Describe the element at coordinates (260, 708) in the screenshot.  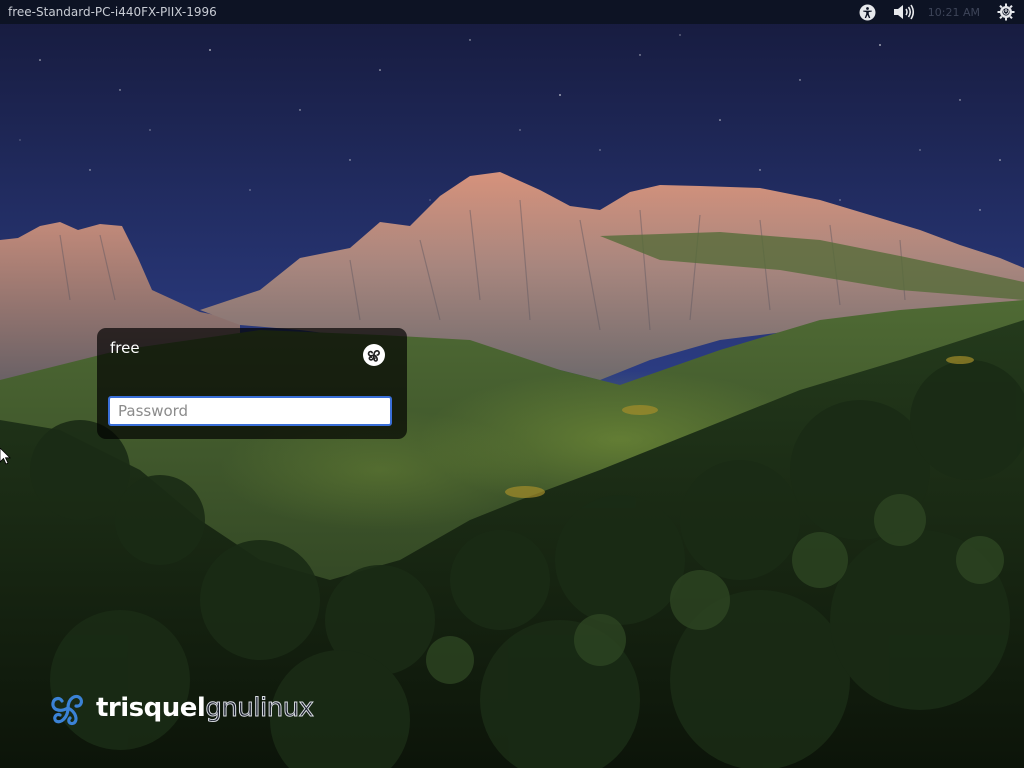
I see `logo-word-gnulinux: gnulinux` at that location.